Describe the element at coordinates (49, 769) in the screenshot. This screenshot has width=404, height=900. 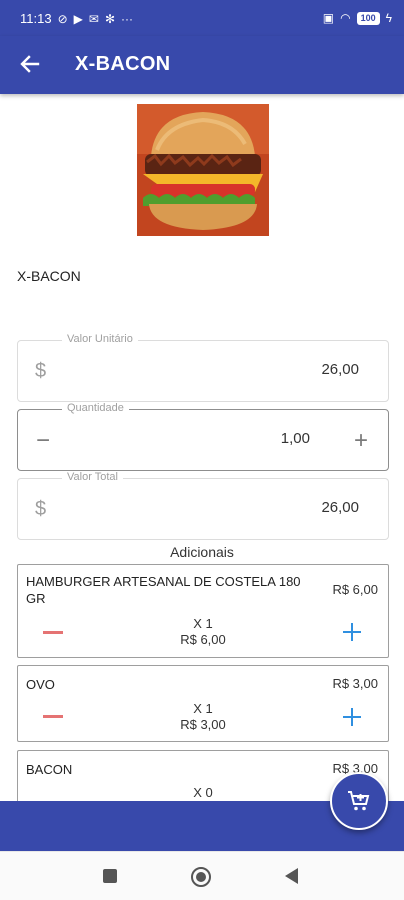
I see `addon-name: BACON` at that location.